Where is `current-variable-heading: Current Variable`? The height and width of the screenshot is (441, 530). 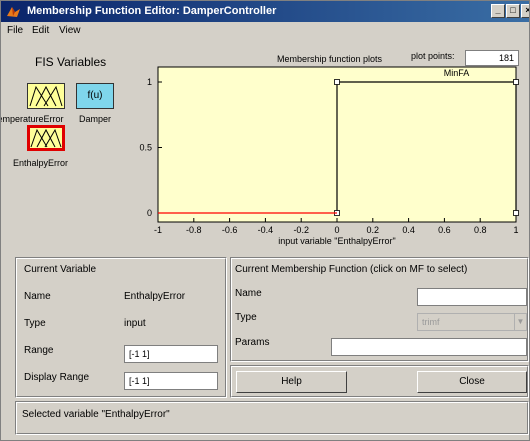 current-variable-heading: Current Variable is located at coordinates (60, 269).